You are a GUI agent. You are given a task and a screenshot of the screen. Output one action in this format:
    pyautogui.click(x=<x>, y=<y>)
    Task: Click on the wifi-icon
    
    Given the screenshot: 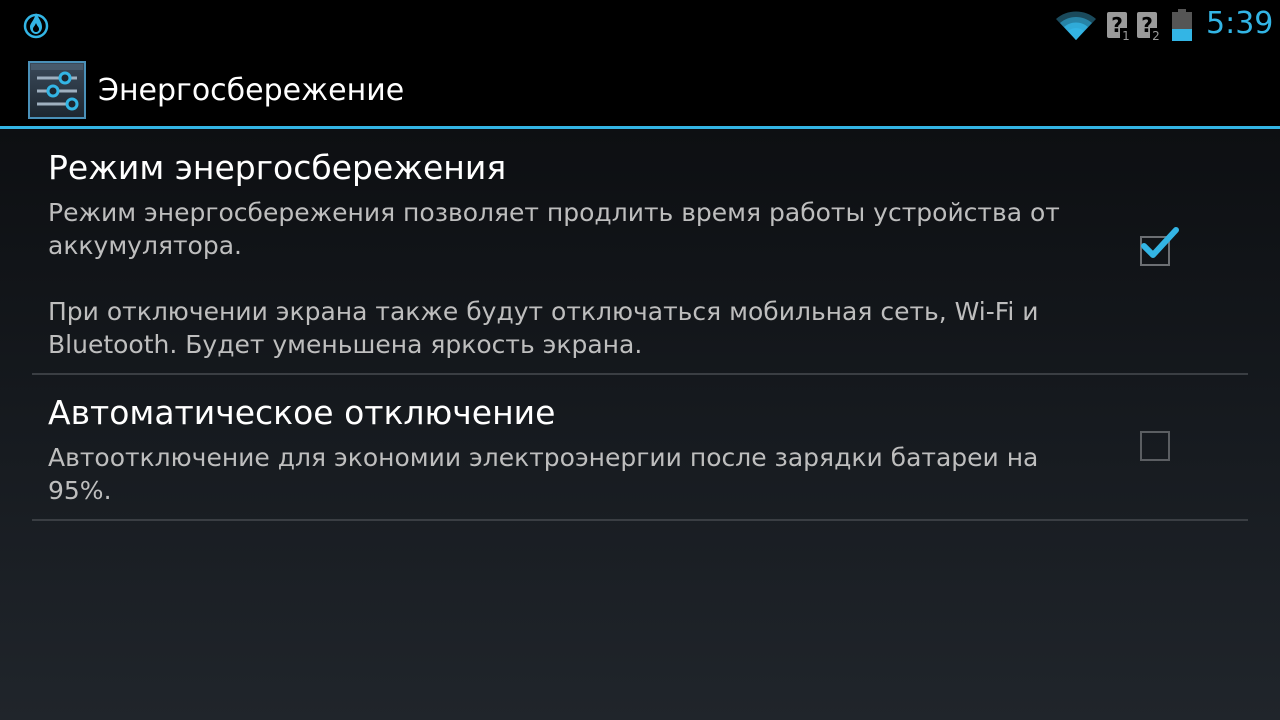 What is the action you would take?
    pyautogui.click(x=1076, y=25)
    